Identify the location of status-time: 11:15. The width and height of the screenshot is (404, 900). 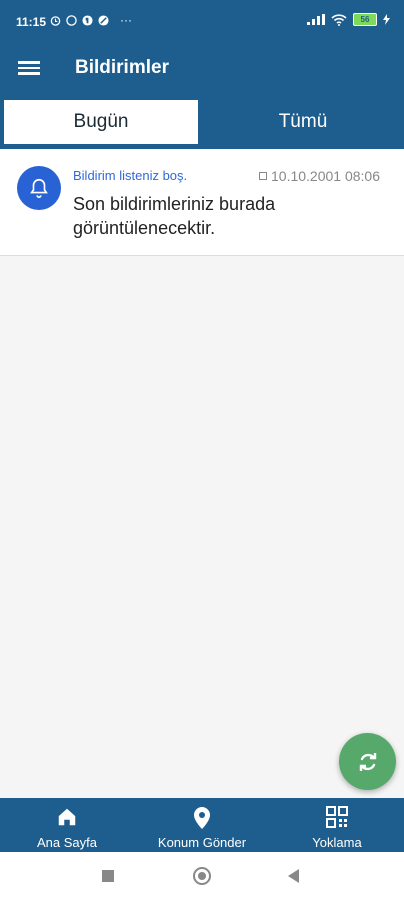
(31, 22).